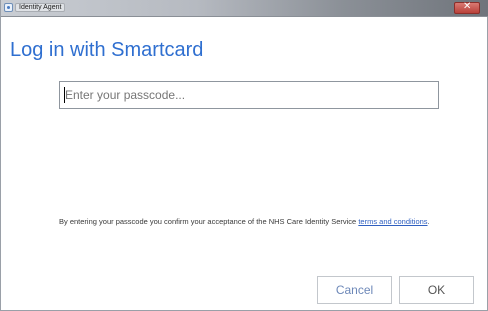 Image resolution: width=488 pixels, height=311 pixels. What do you see at coordinates (428, 221) in the screenshot?
I see `consent-suffix: .` at bounding box center [428, 221].